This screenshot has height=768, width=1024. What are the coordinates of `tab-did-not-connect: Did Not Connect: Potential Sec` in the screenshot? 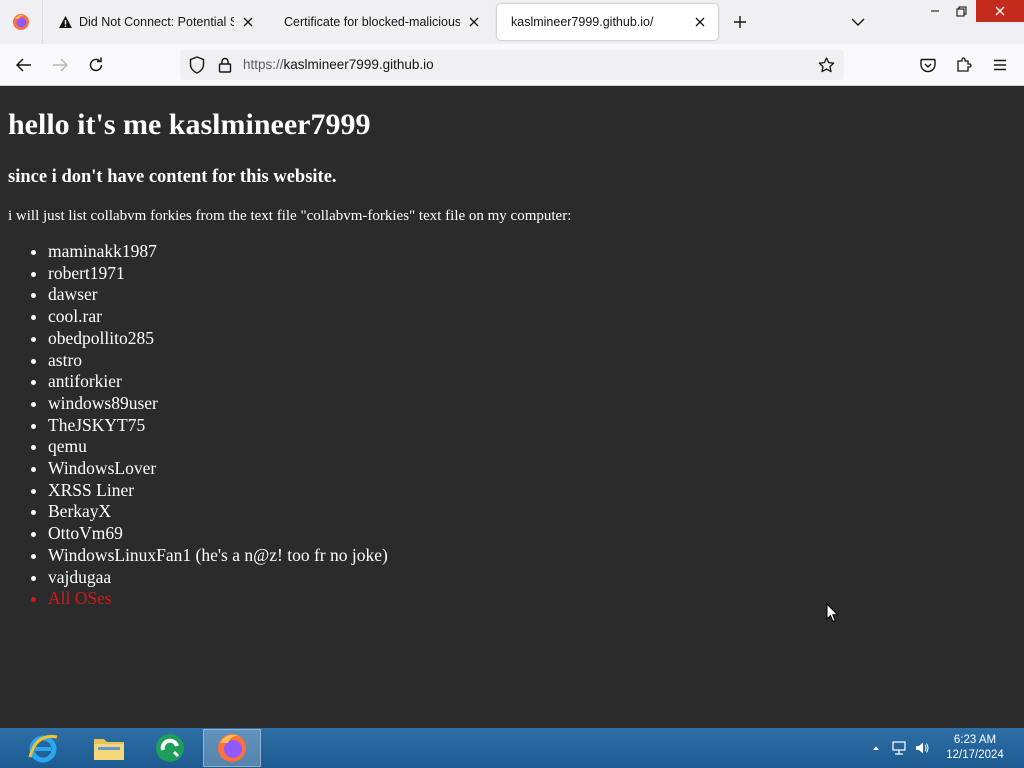 It's located at (155, 22).